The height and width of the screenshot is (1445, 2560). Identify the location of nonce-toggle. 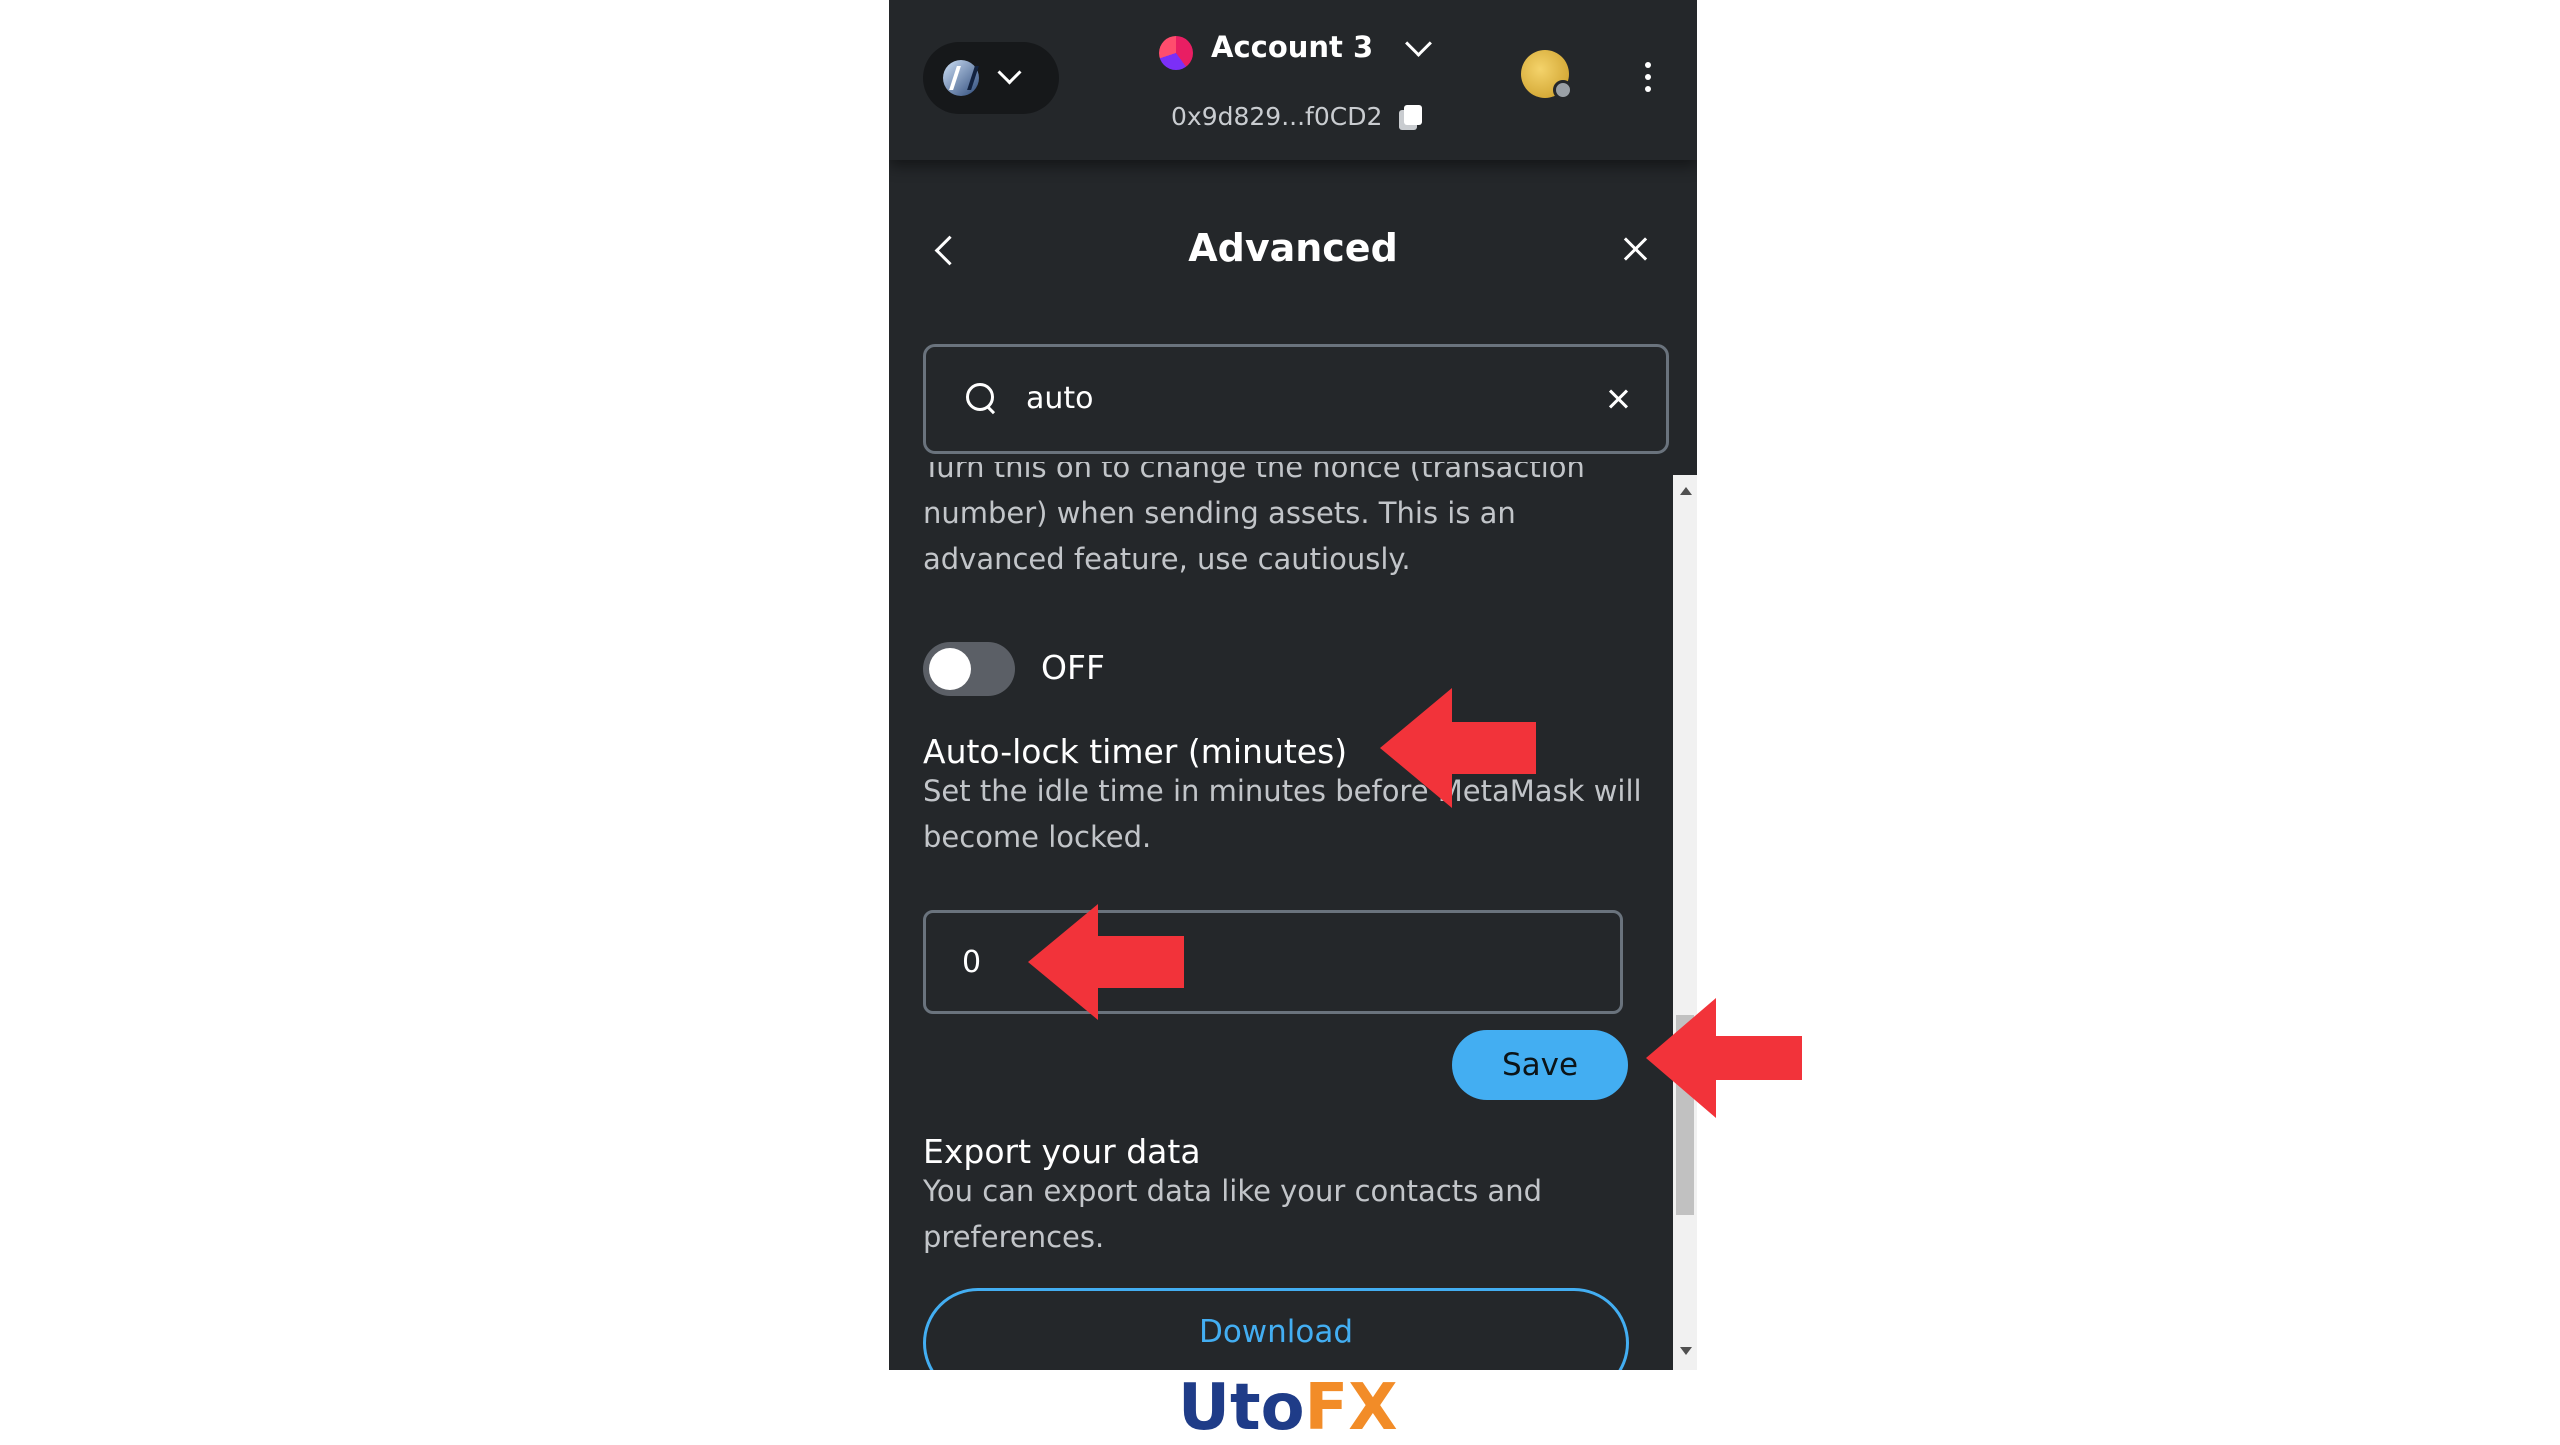
(969, 669).